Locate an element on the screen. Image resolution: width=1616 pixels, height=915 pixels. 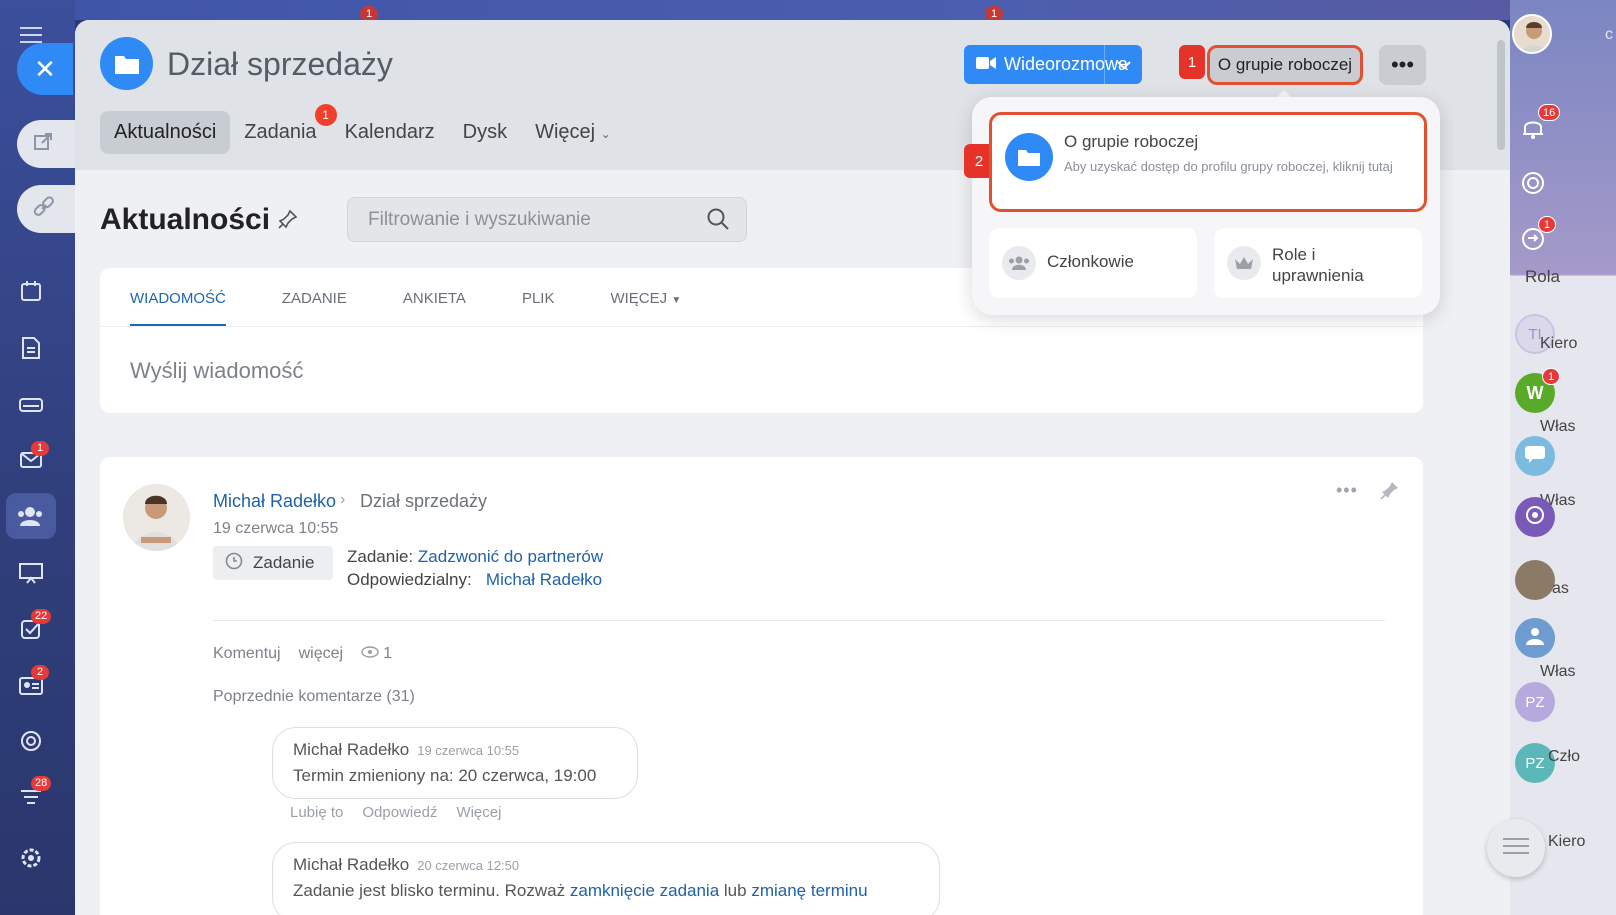
slider-scrollbar is located at coordinates (1501, 95).